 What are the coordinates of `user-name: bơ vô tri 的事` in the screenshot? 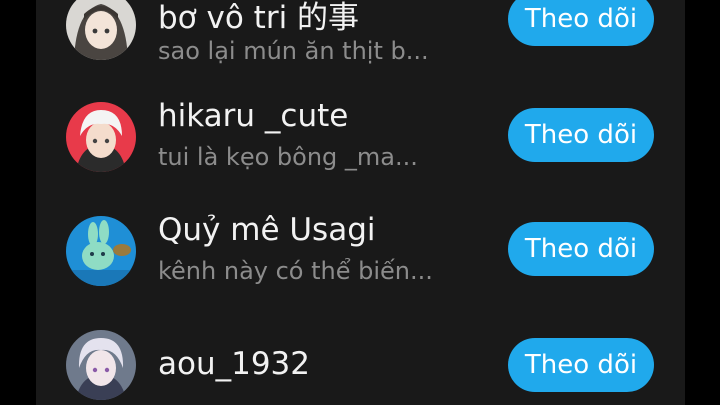 It's located at (258, 18).